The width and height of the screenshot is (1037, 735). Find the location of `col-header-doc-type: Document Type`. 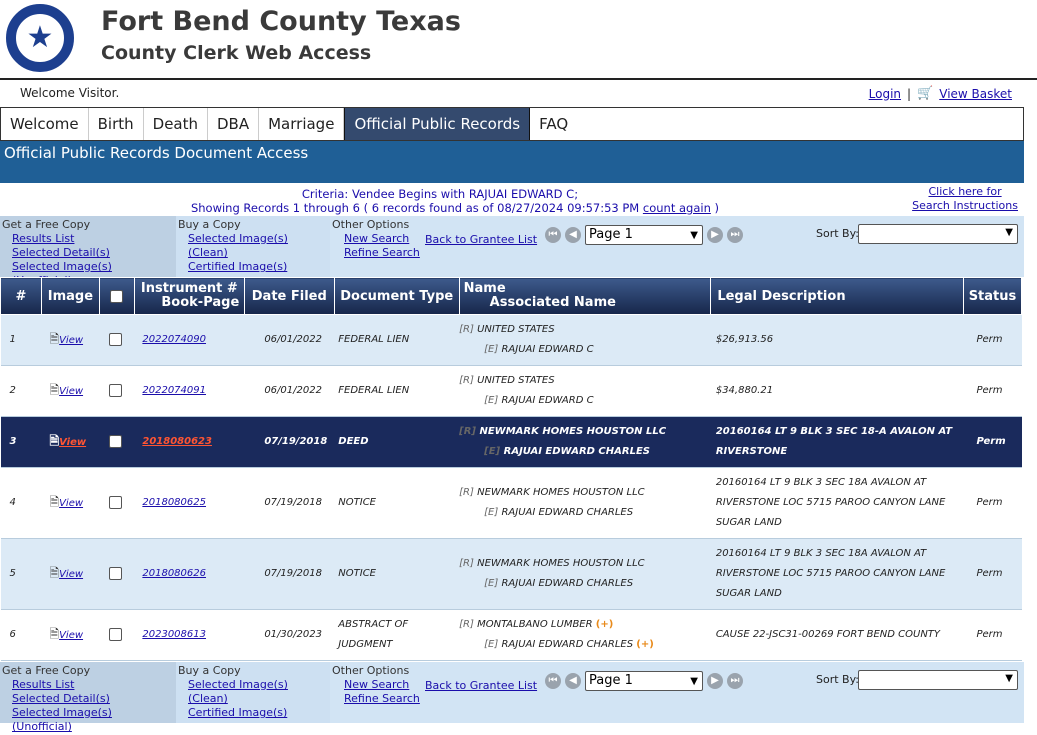

col-header-doc-type: Document Type is located at coordinates (396, 296).